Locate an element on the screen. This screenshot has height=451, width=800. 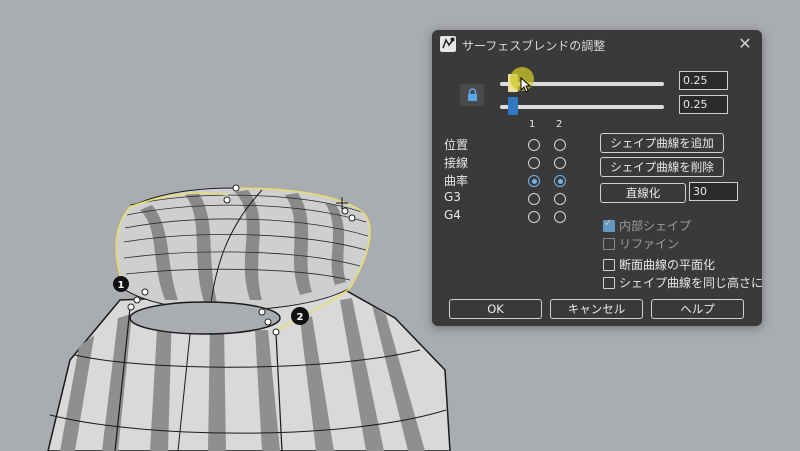
slider-2-value: 0.25 is located at coordinates (703, 104).